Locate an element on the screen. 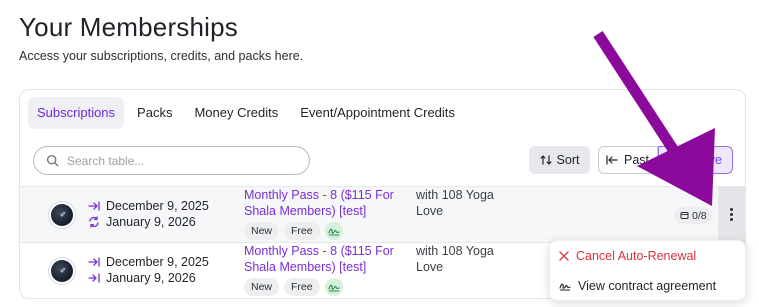 Image resolution: width=759 pixels, height=307 pixels. pack-icon is located at coordinates (684, 215).